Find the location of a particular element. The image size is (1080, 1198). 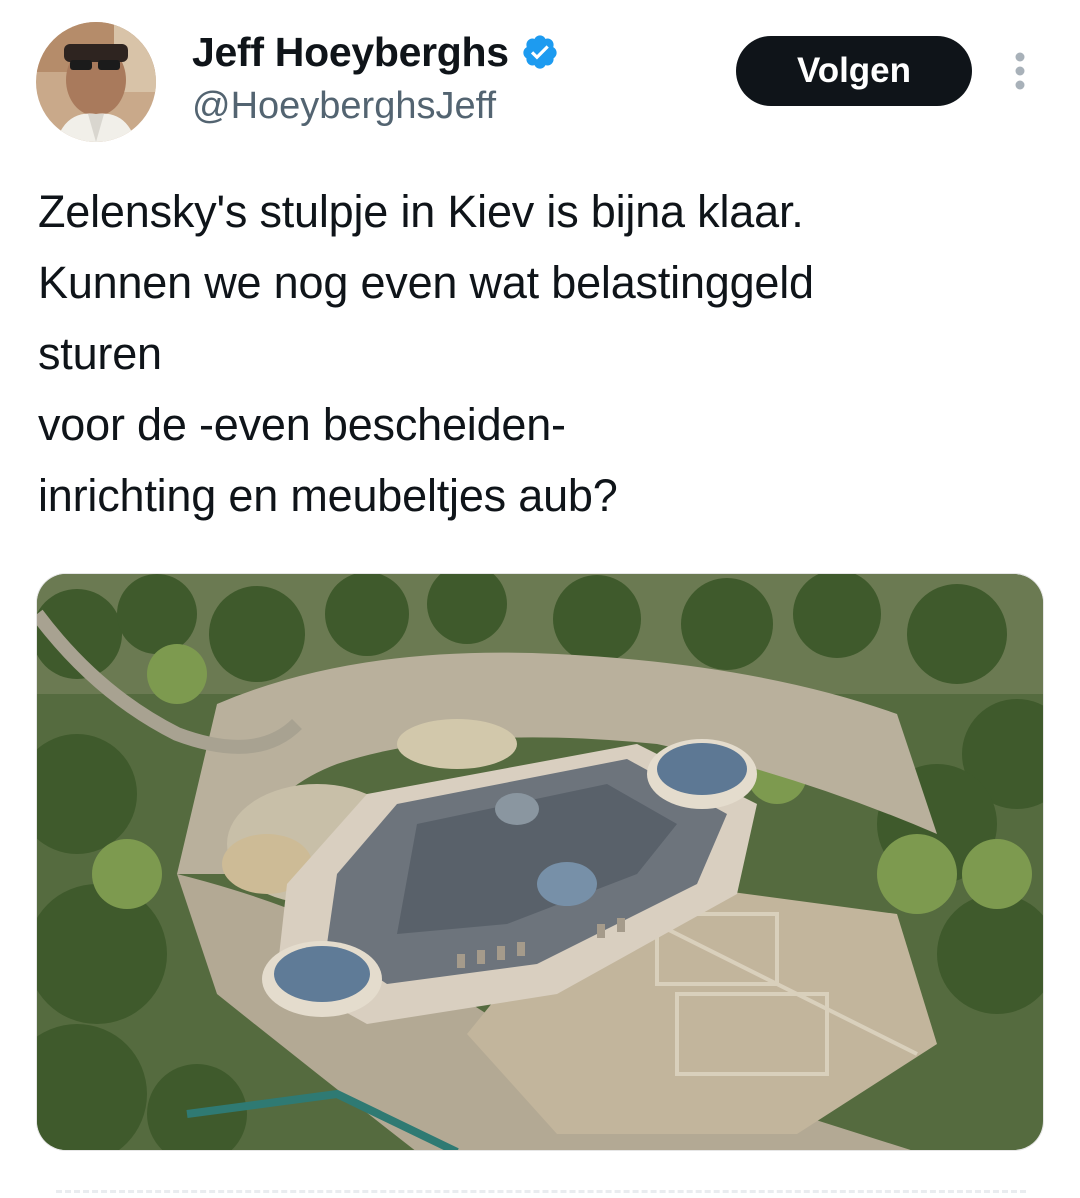

more-vertical-icon is located at coordinates (1020, 71).